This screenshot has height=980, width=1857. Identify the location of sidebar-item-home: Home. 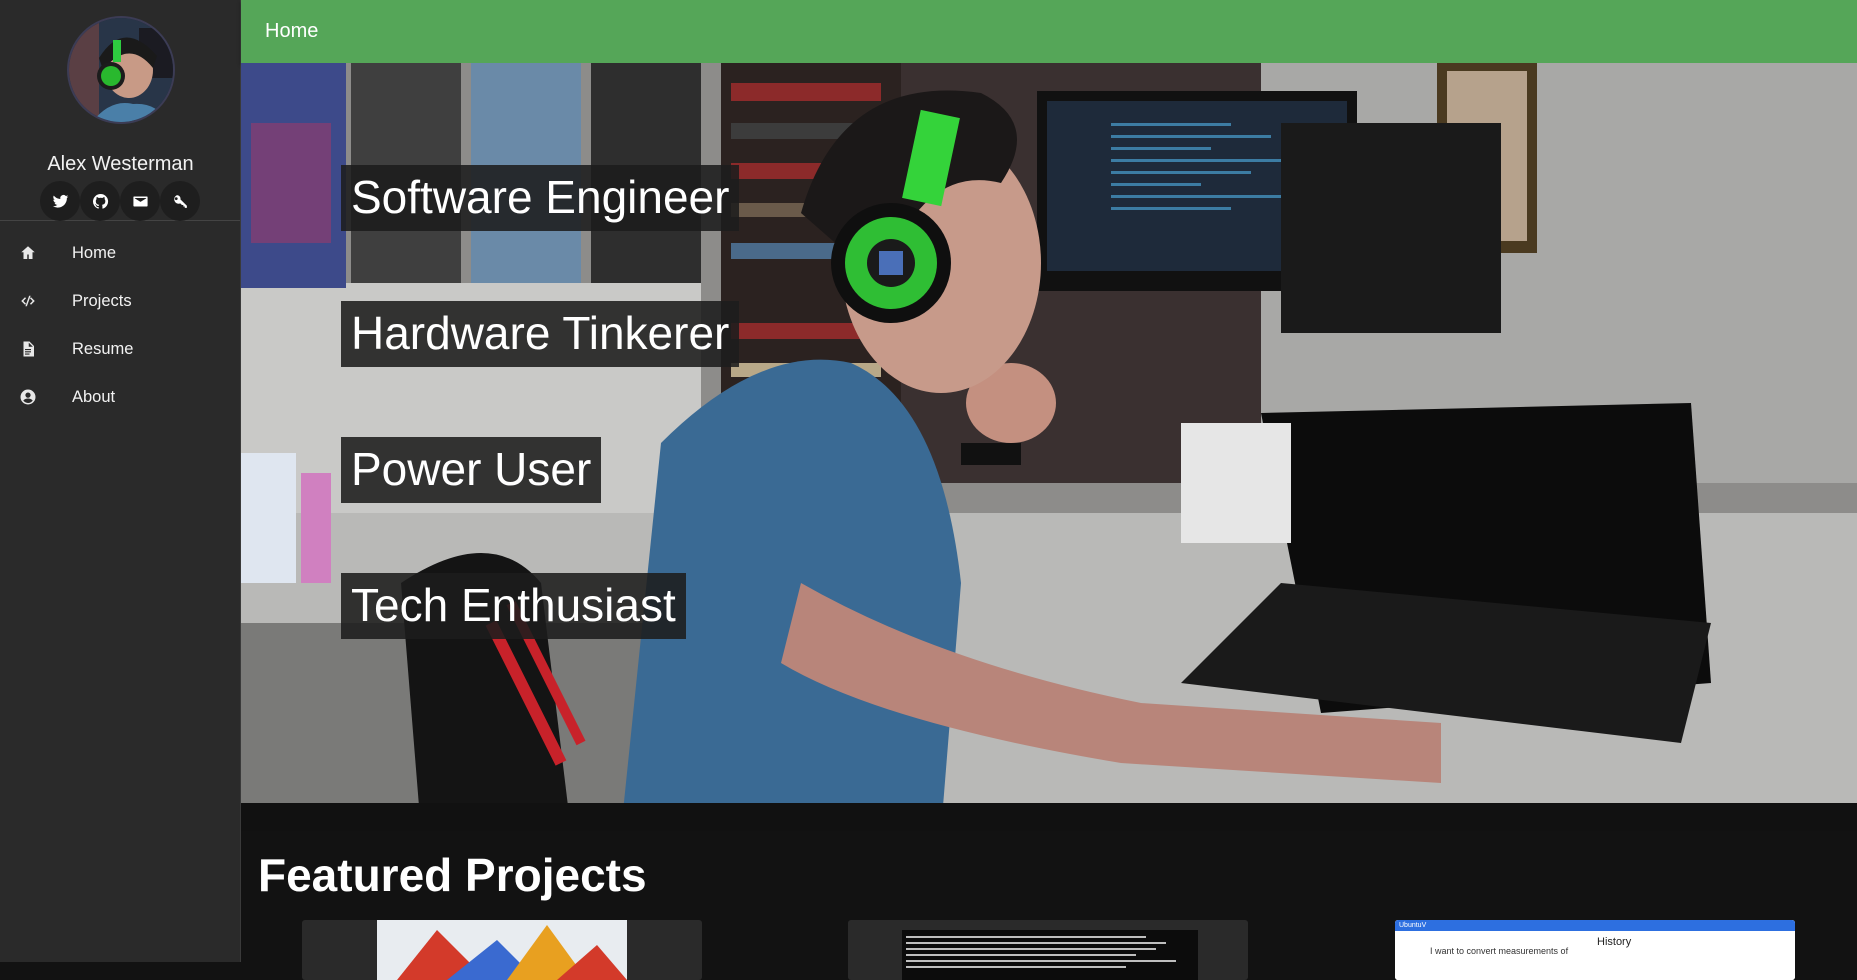
(120, 253).